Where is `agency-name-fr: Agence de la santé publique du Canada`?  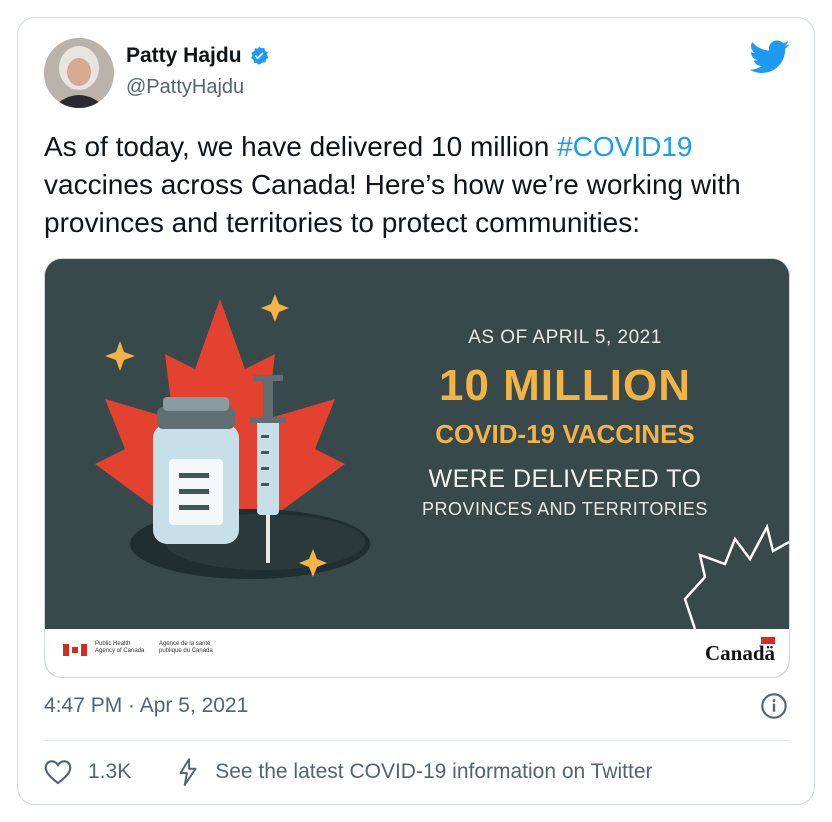 agency-name-fr: Agence de la santé publique du Canada is located at coordinates (186, 647).